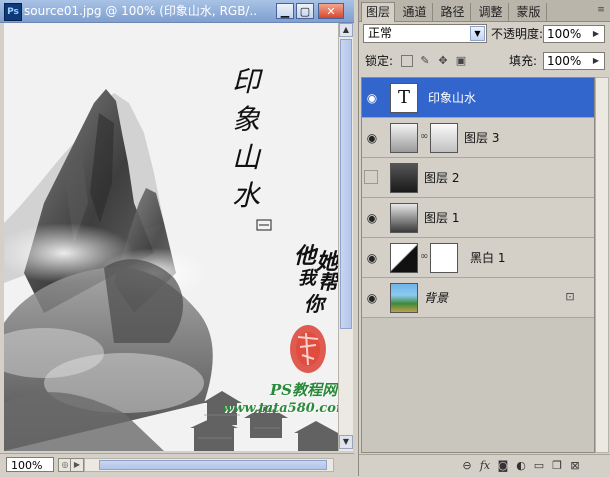  What do you see at coordinates (380, 33) in the screenshot?
I see `blend-mode-value: 正常` at bounding box center [380, 33].